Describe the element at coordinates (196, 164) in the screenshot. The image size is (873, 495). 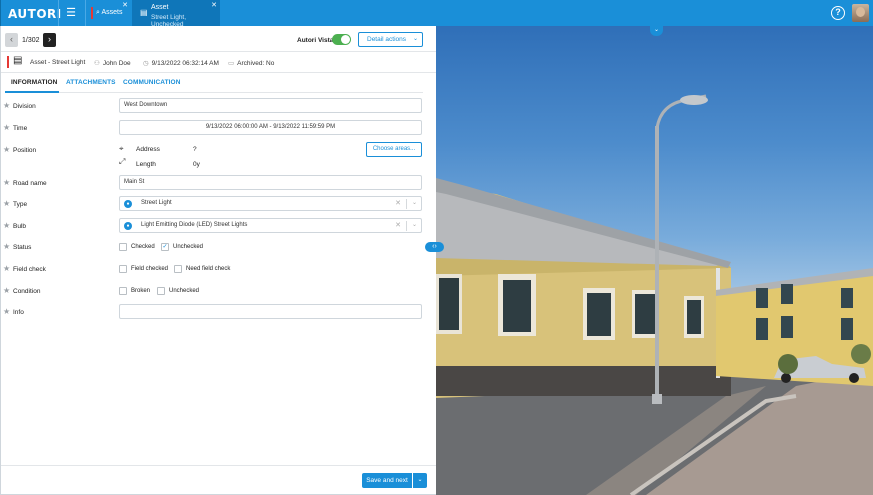
I see `length-value: 0y` at that location.